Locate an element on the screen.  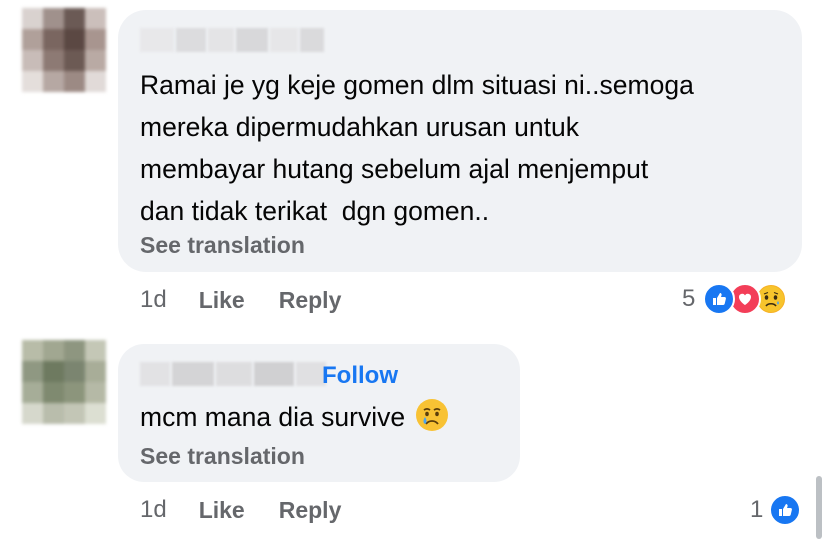
comment-text: mcm mana dia survive is located at coordinates (273, 417).